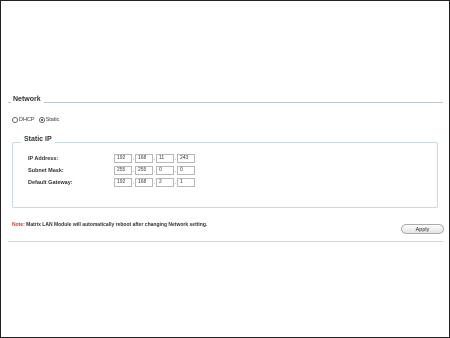 The image size is (450, 338). I want to click on network-mode-selector: DHCP Static, so click(37, 120).